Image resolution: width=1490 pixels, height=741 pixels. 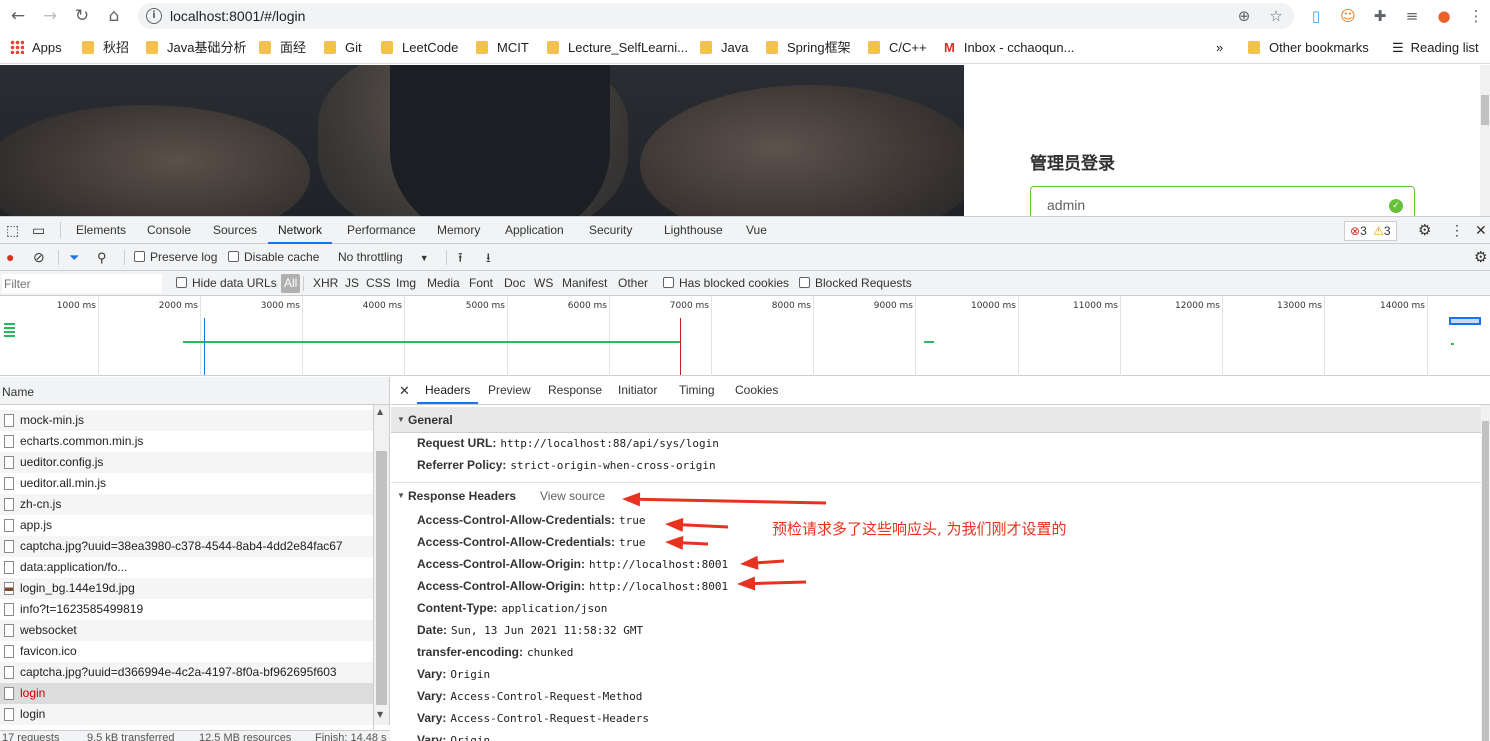 What do you see at coordinates (169, 230) in the screenshot?
I see `tab-console: Console` at bounding box center [169, 230].